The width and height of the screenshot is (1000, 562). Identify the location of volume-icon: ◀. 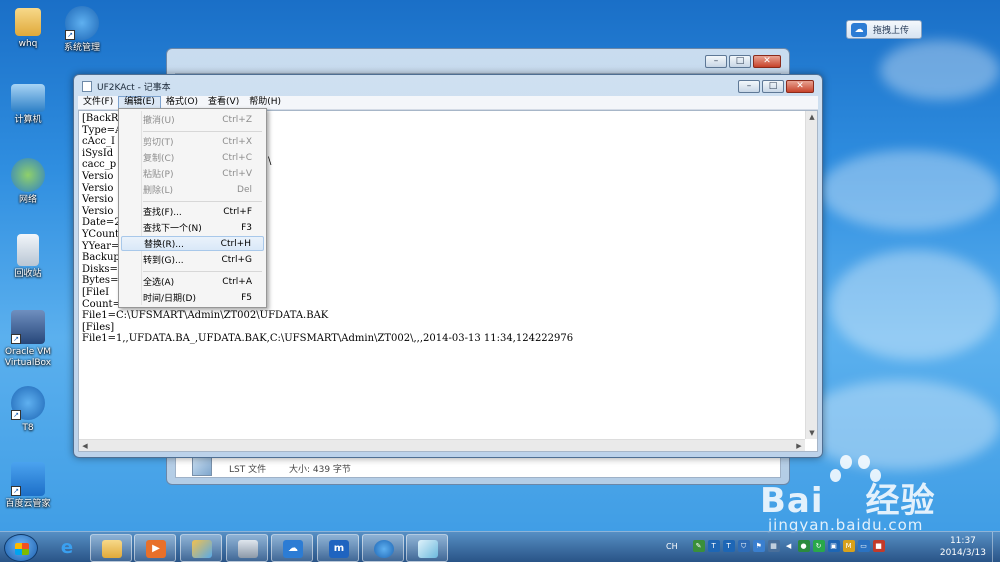
(789, 546).